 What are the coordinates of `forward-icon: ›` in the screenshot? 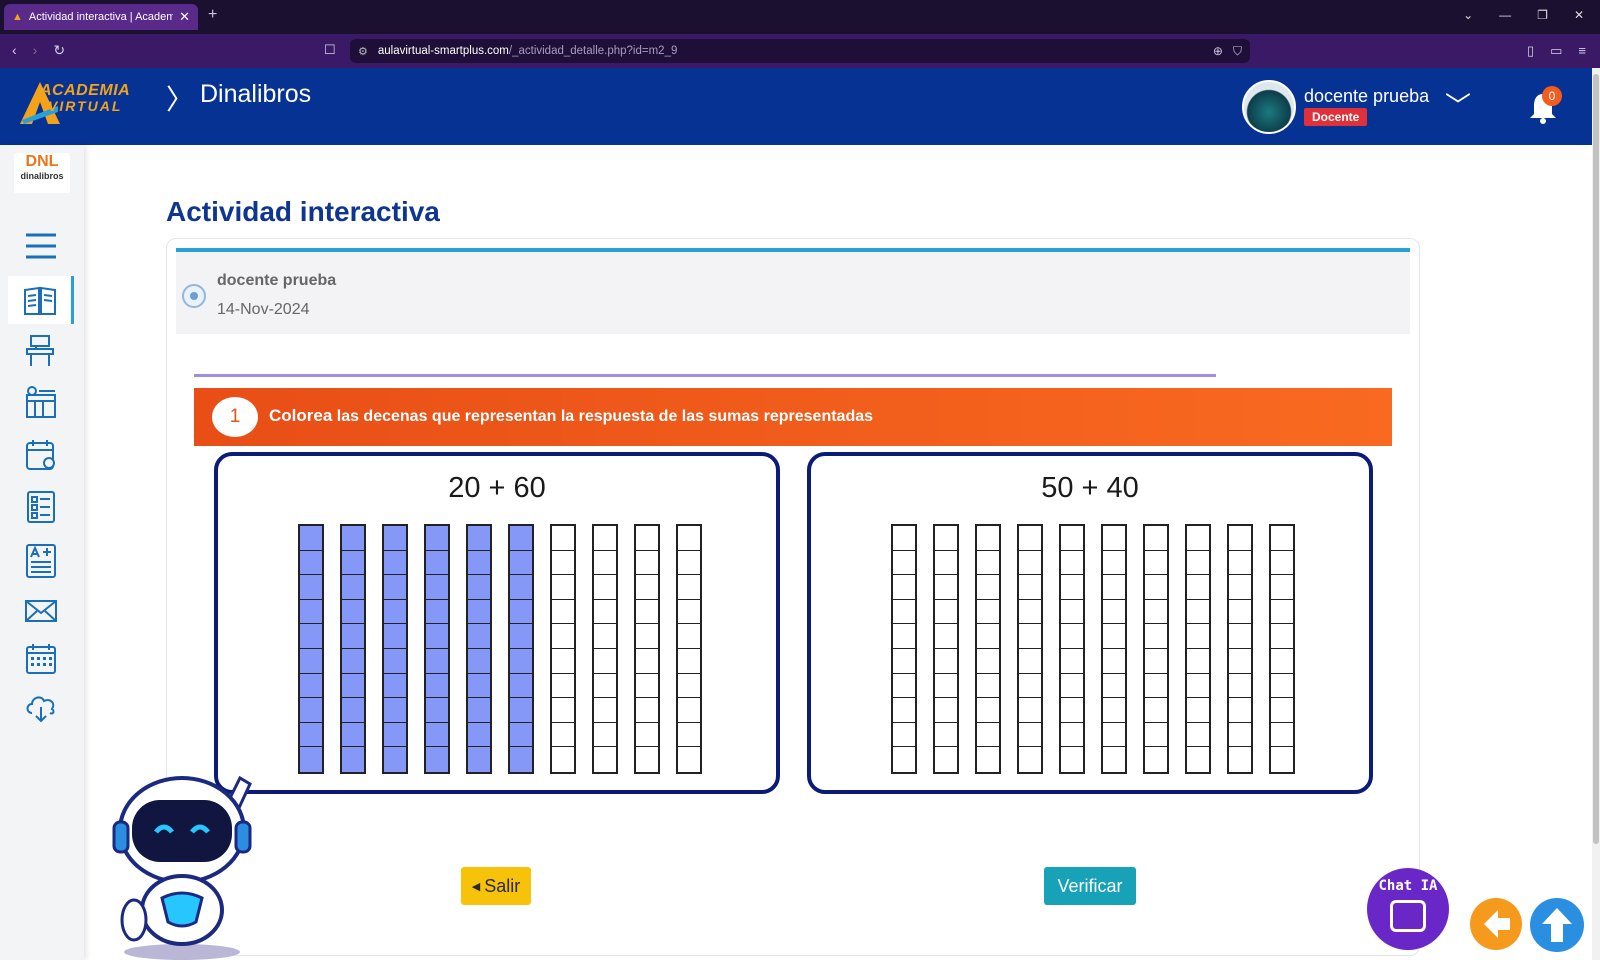 It's located at (35, 50).